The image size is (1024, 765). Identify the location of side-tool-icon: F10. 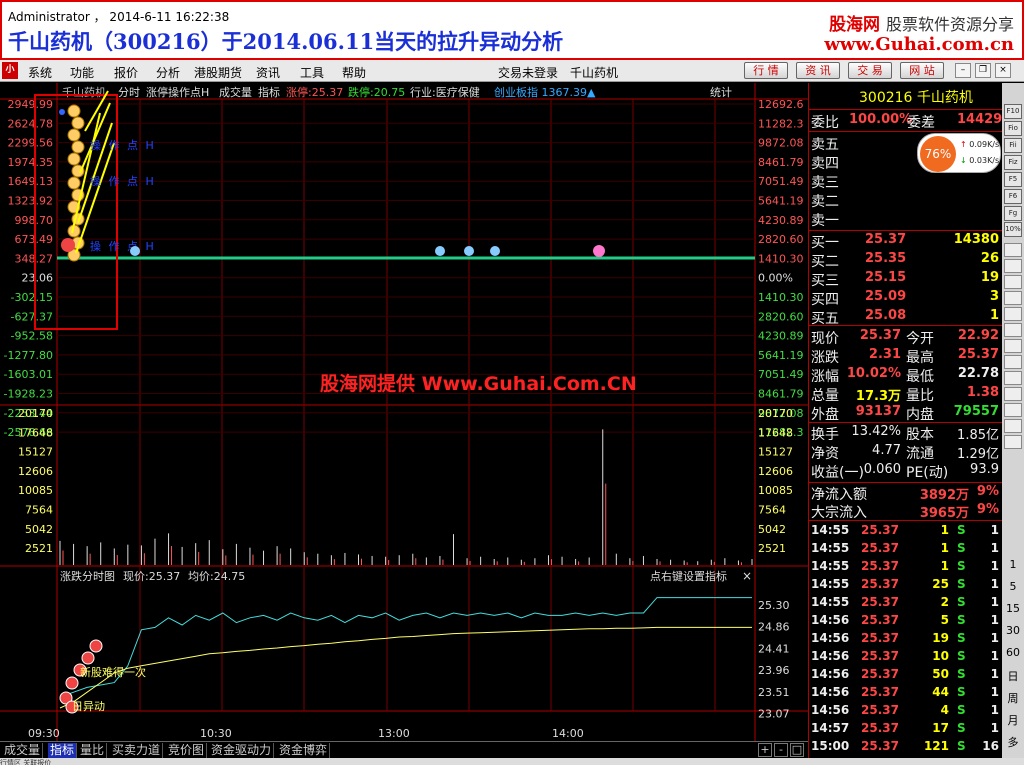
(1013, 111).